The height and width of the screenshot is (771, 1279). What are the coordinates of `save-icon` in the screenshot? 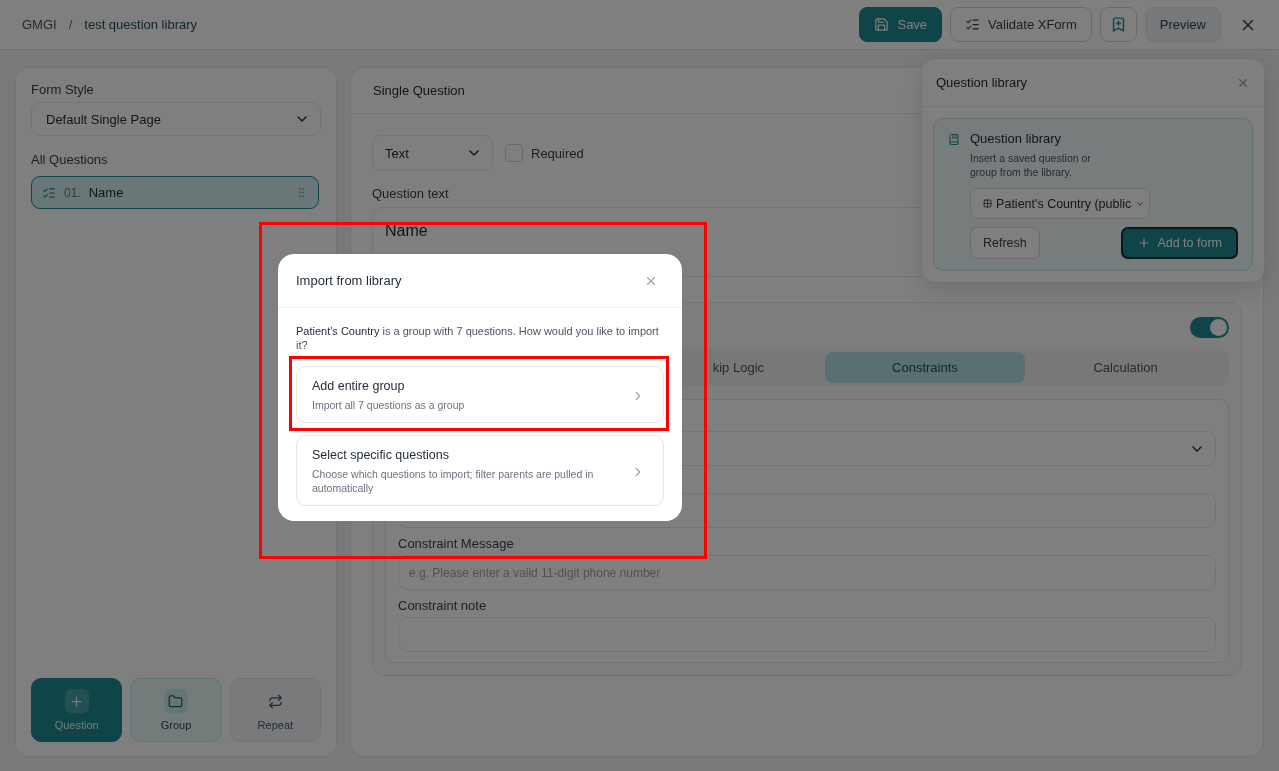 It's located at (882, 24).